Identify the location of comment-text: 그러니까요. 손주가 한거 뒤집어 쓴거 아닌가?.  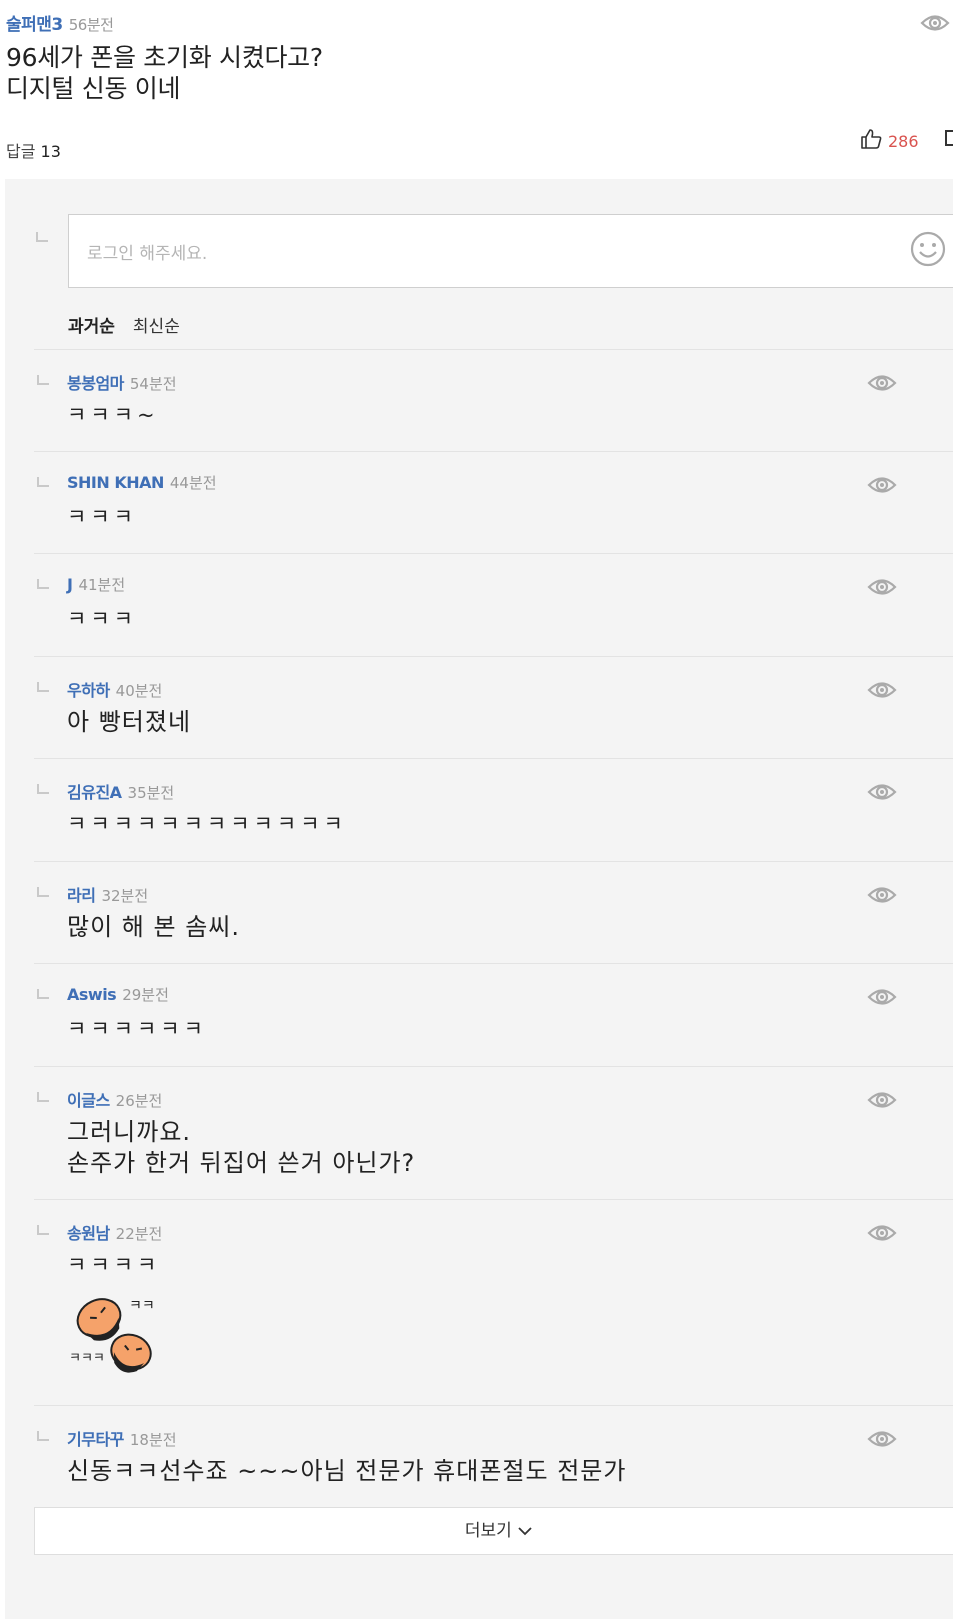
(241, 1147).